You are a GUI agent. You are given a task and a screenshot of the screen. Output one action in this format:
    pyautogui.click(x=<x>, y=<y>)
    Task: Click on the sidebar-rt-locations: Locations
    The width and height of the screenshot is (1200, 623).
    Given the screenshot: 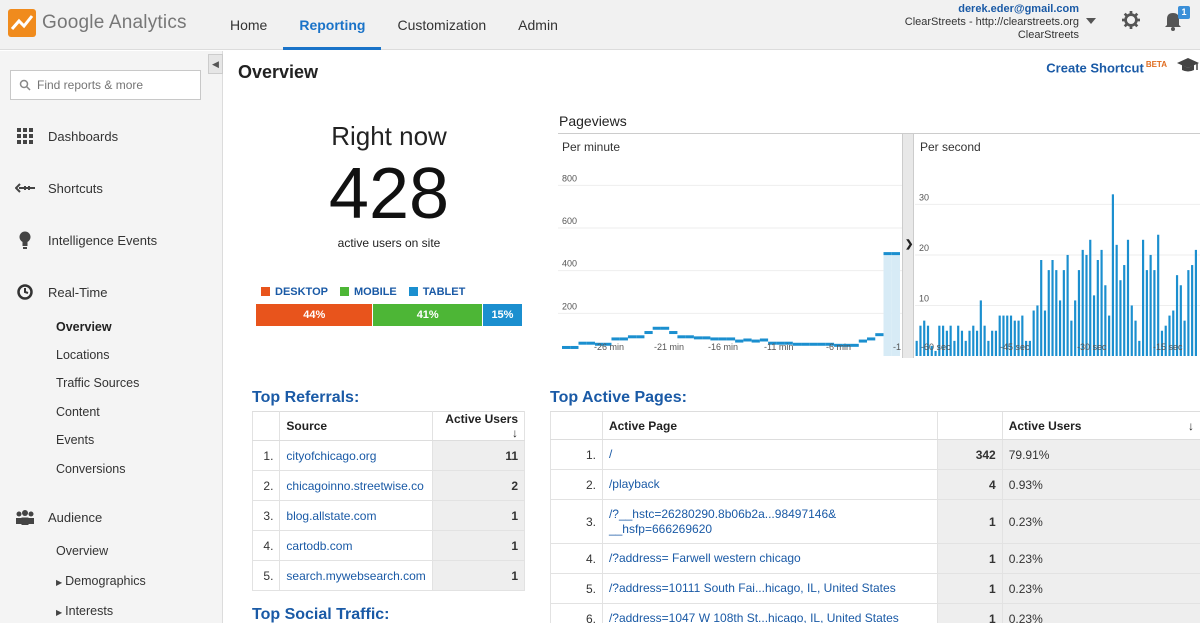 What is the action you would take?
    pyautogui.click(x=83, y=355)
    